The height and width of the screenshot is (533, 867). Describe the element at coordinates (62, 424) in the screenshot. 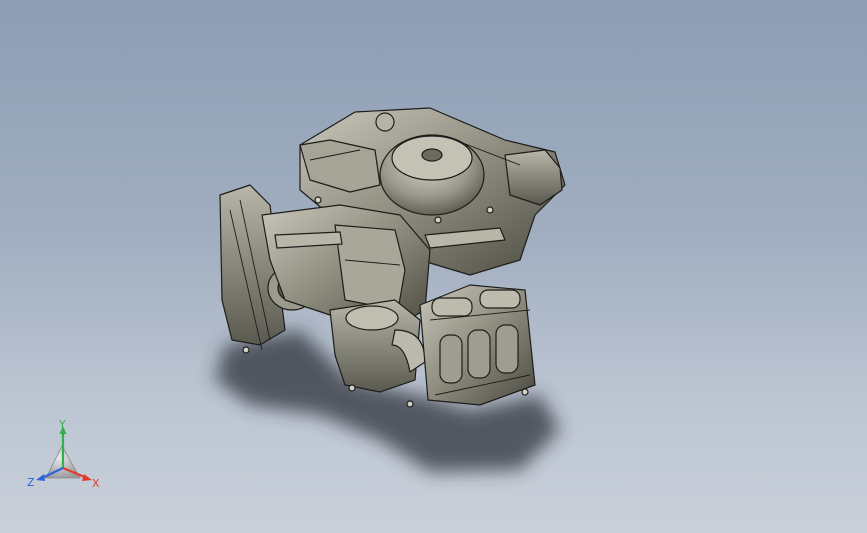

I see `y-axis-label: Y` at that location.